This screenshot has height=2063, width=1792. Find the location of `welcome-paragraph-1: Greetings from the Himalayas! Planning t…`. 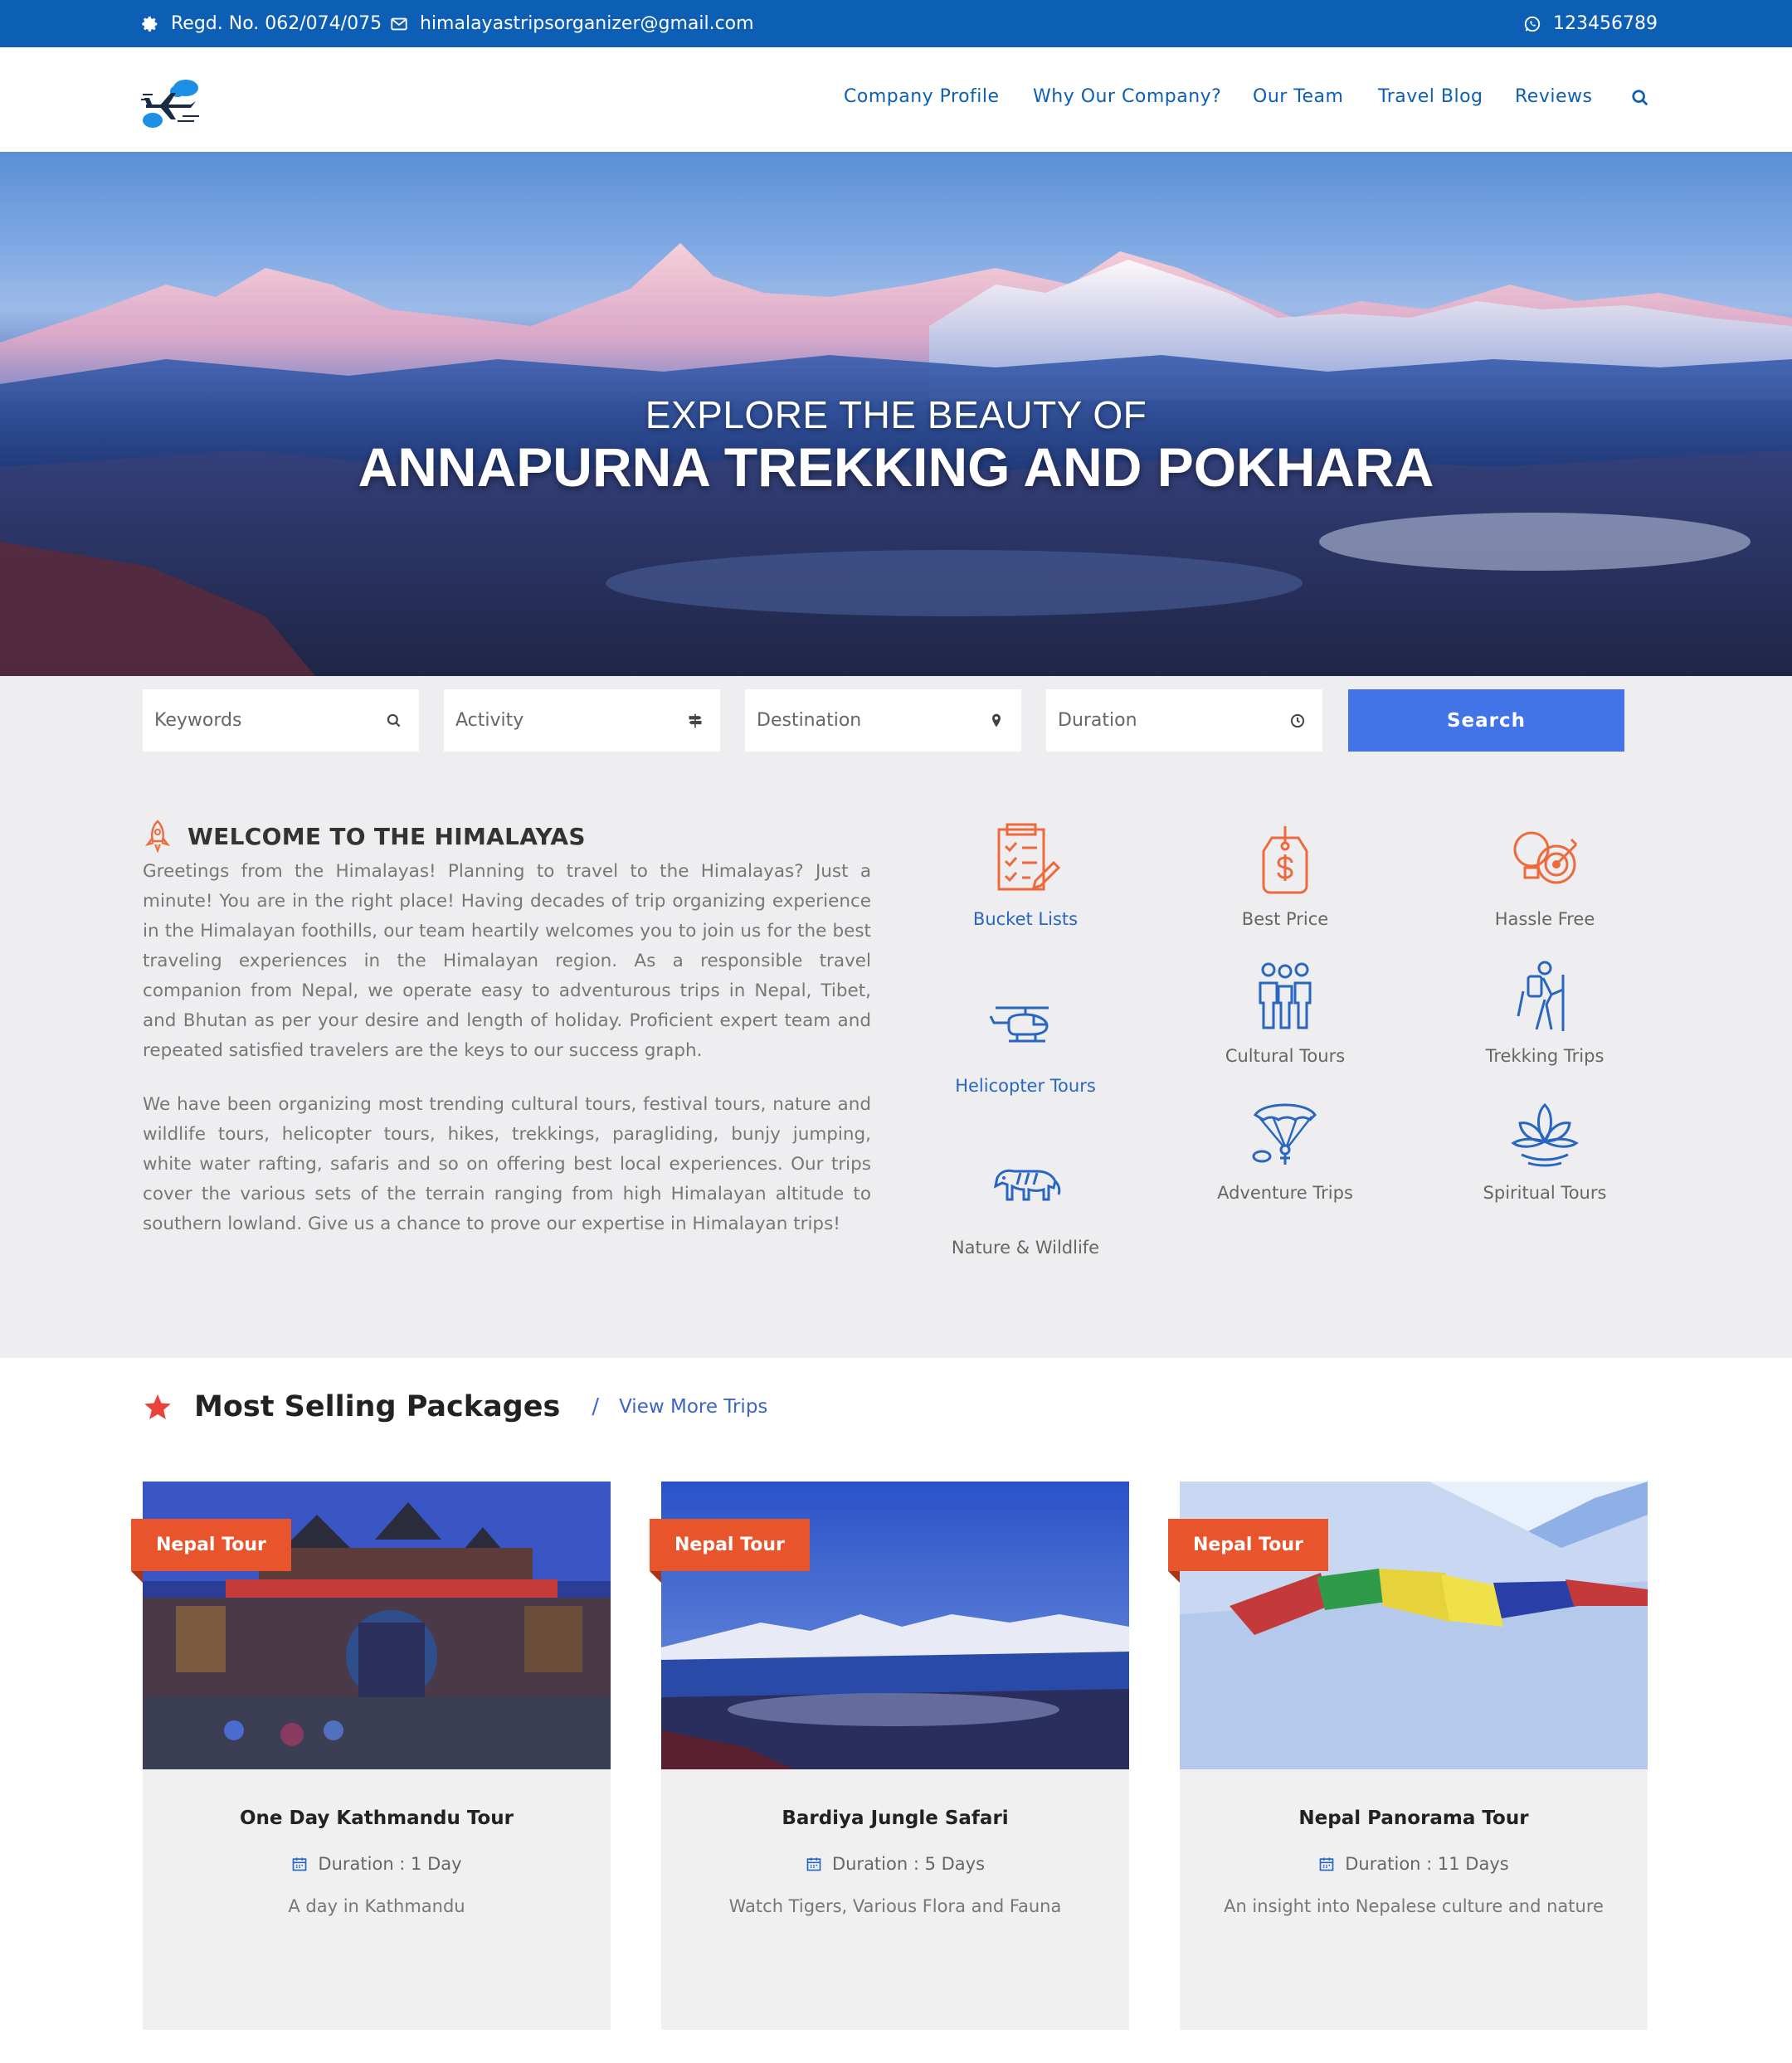

welcome-paragraph-1: Greetings from the Himalayas! Planning t… is located at coordinates (507, 961).